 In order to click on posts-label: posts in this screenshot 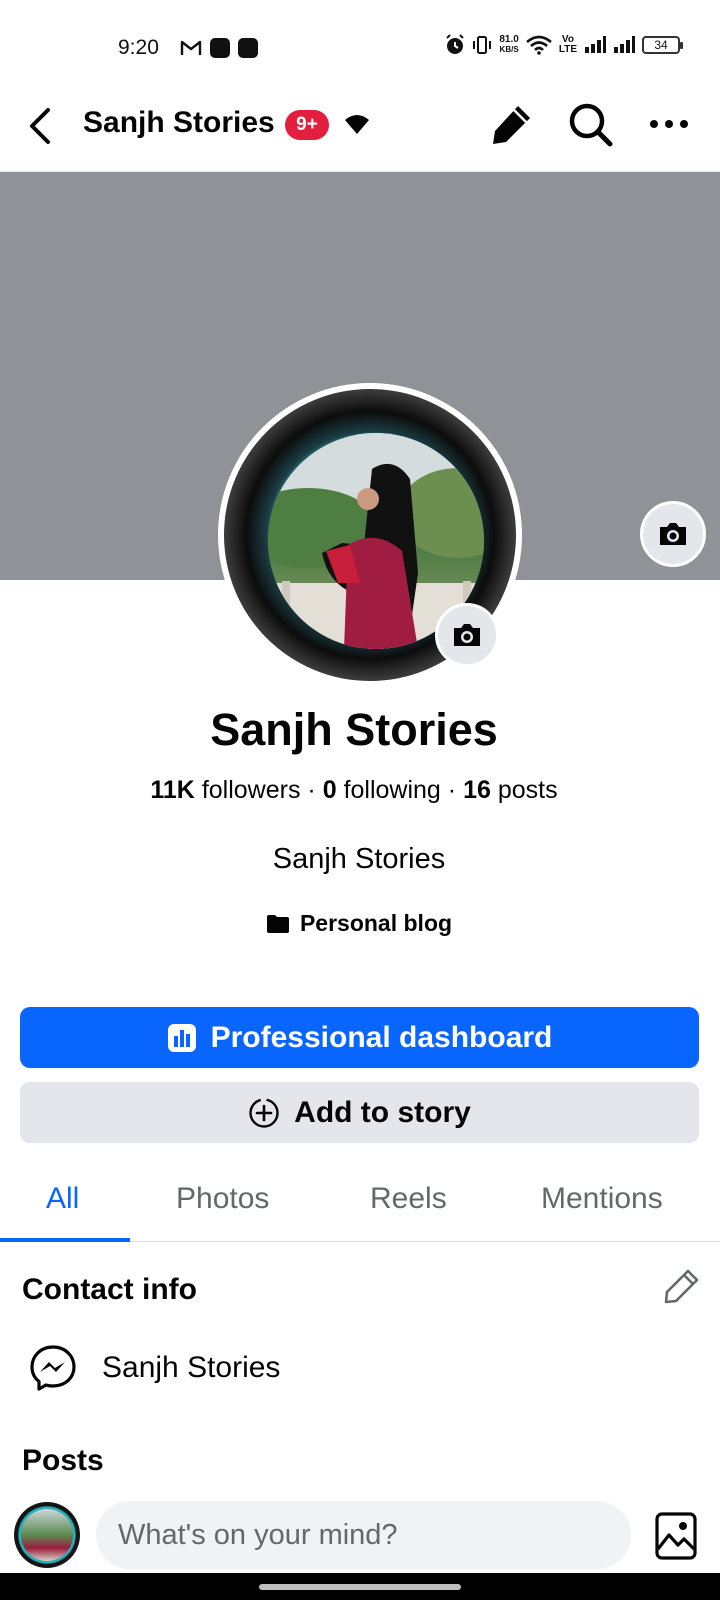, I will do `click(527, 790)`.